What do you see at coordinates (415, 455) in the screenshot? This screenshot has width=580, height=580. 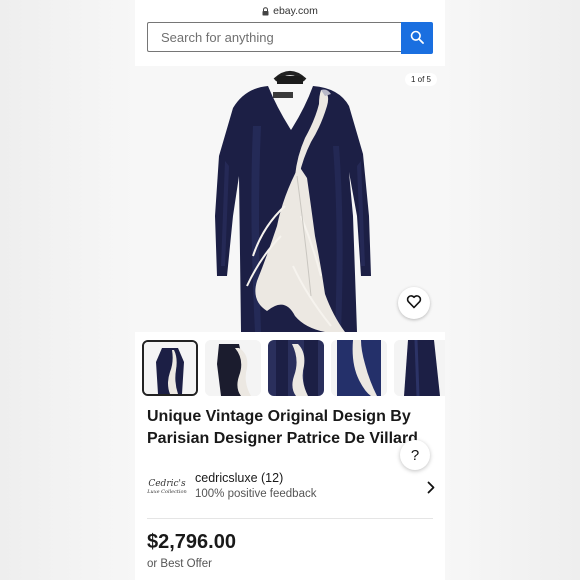 I see `help-button: ?` at bounding box center [415, 455].